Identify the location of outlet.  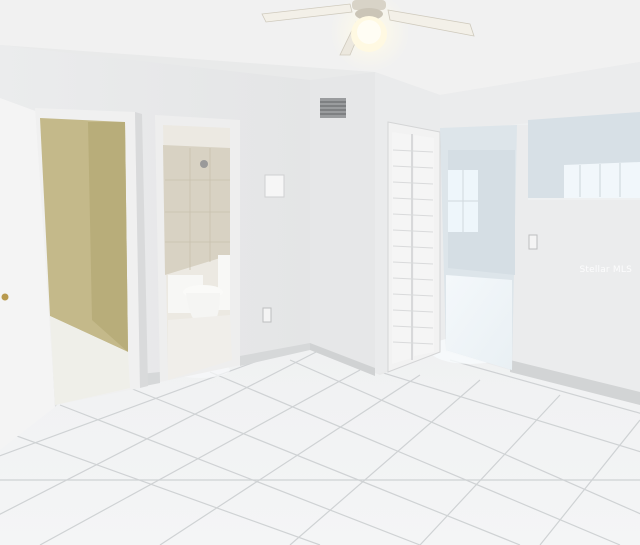
(267, 315).